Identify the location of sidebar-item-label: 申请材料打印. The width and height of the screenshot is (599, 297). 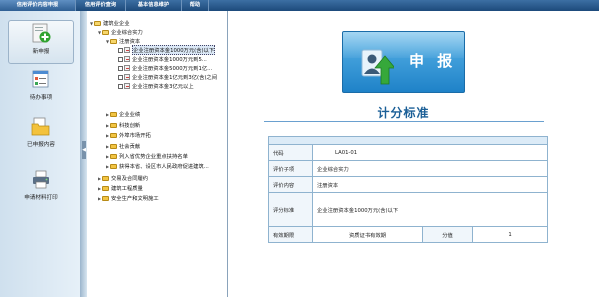
(41, 198).